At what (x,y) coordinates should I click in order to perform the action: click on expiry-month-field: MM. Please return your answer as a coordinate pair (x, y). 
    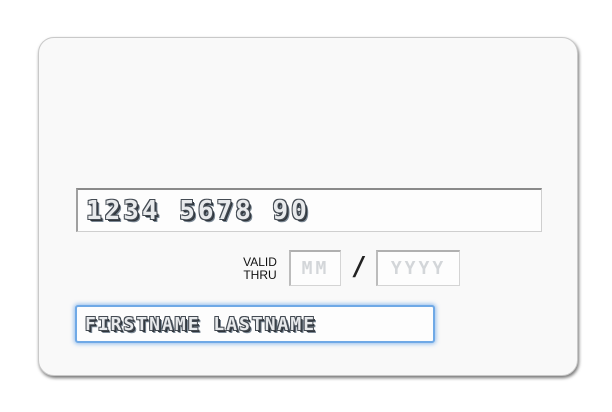
    Looking at the image, I should click on (315, 268).